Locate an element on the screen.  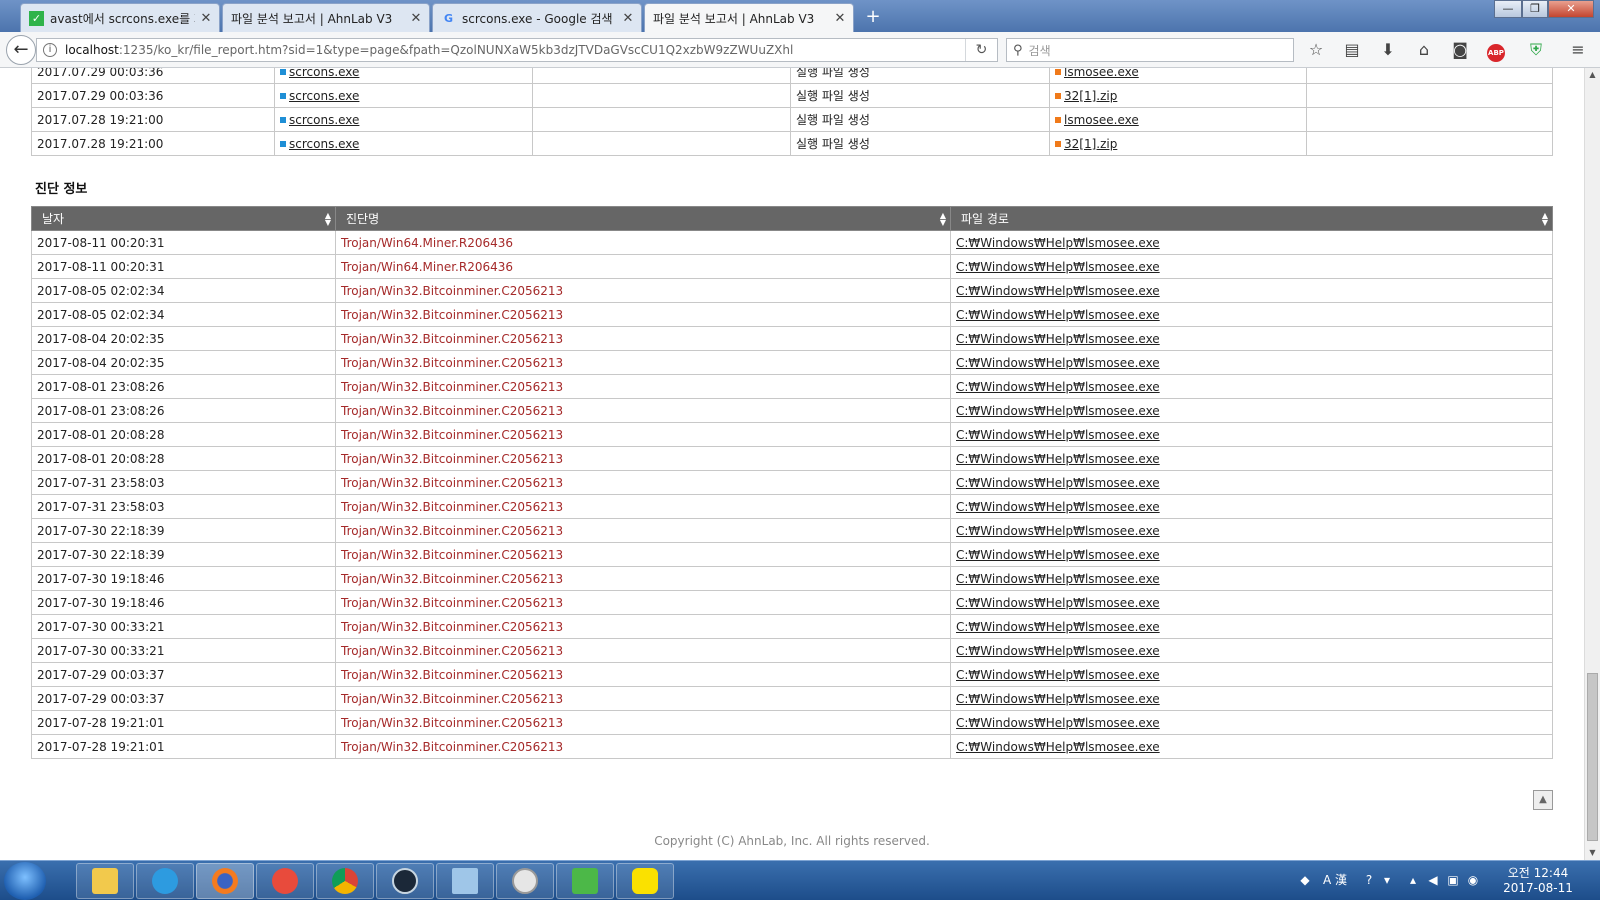
taskbar-steam is located at coordinates (405, 881).